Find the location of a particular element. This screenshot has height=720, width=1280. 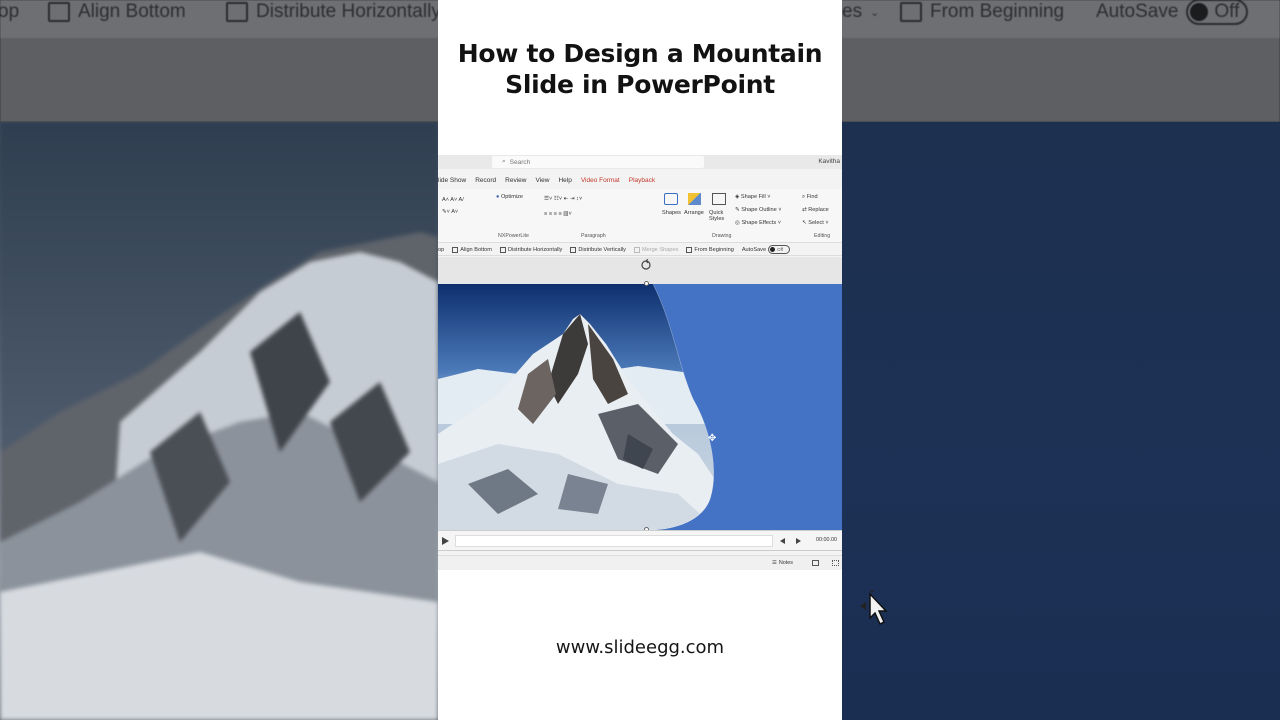

group-label-editing: Editing is located at coordinates (822, 236).